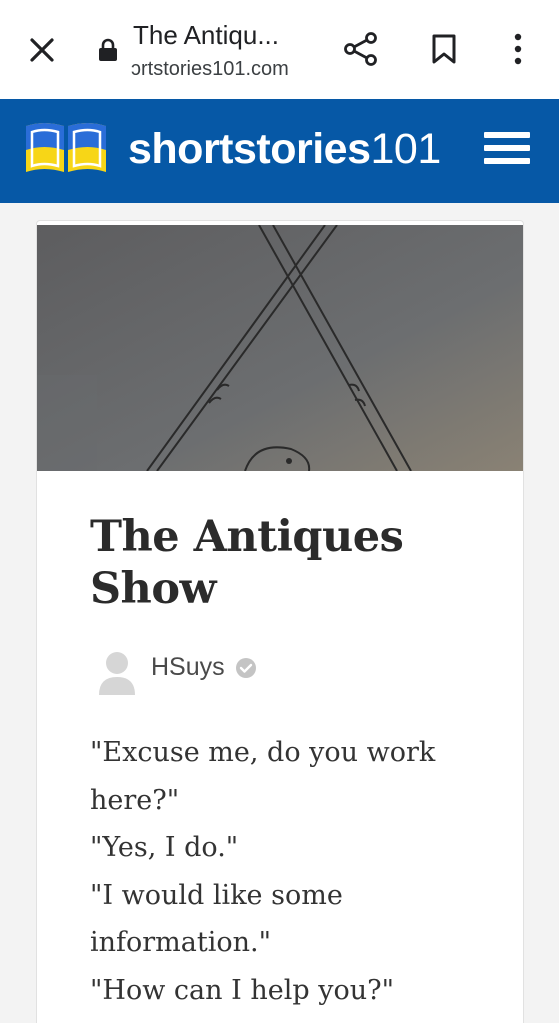 This screenshot has width=559, height=1023. I want to click on author-info: HSuys, so click(247, 674).